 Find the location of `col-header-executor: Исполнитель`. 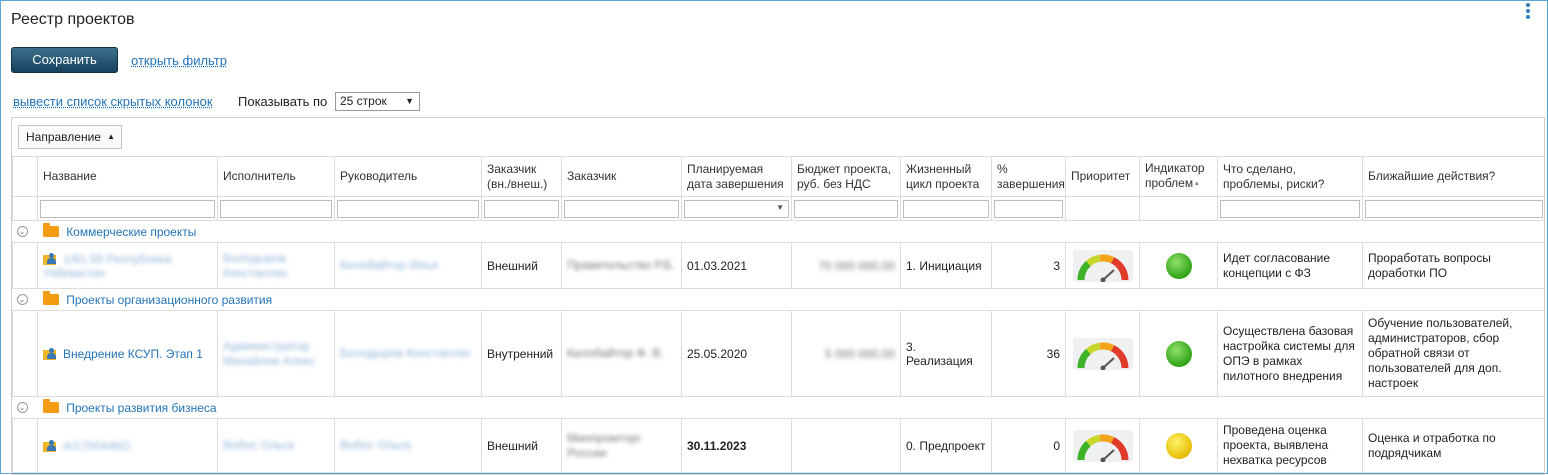

col-header-executor: Исполнитель is located at coordinates (276, 176).